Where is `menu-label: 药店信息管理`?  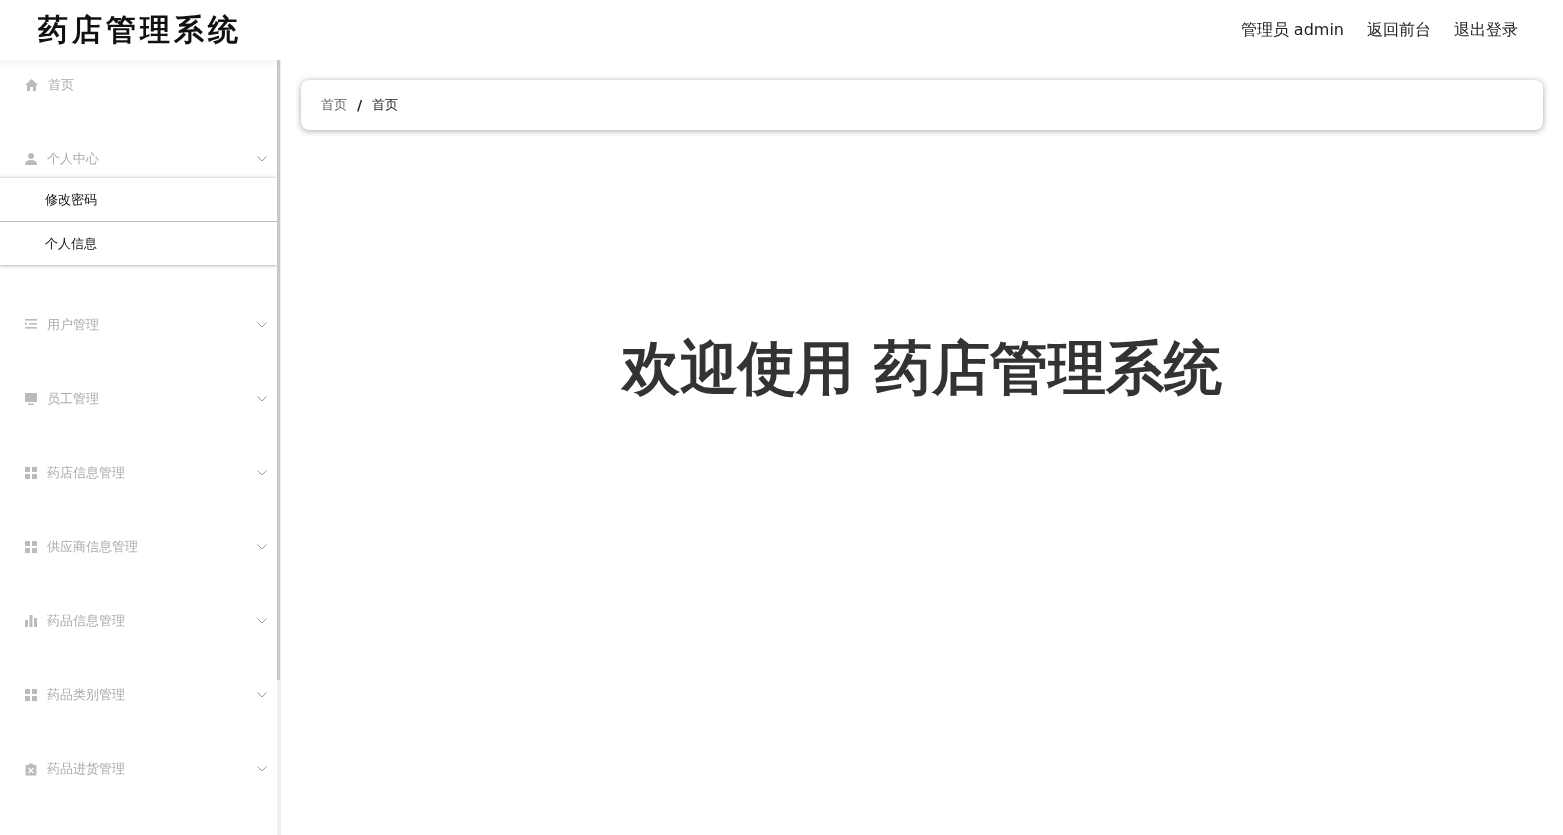 menu-label: 药店信息管理 is located at coordinates (86, 473).